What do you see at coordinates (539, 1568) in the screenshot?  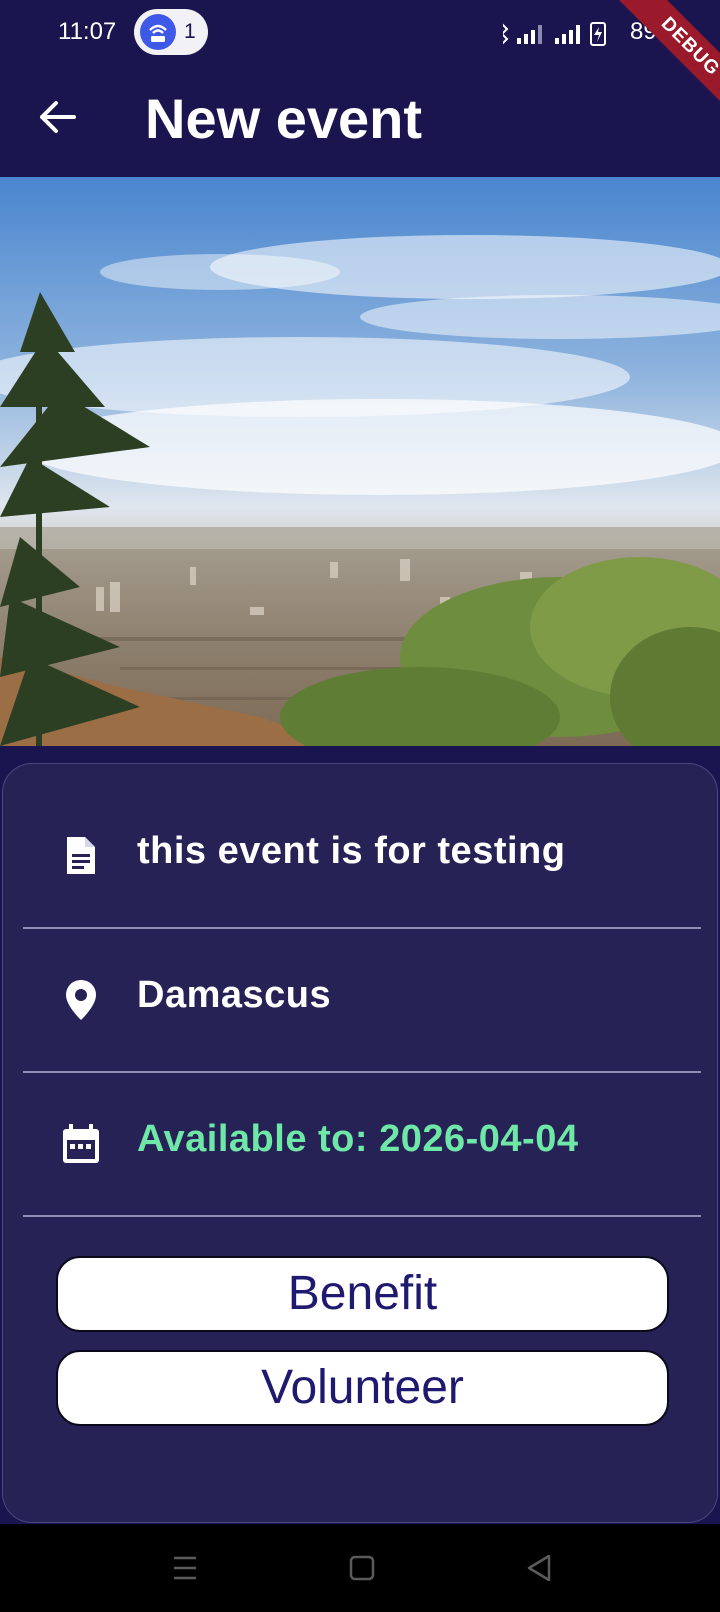 I see `back-icon` at bounding box center [539, 1568].